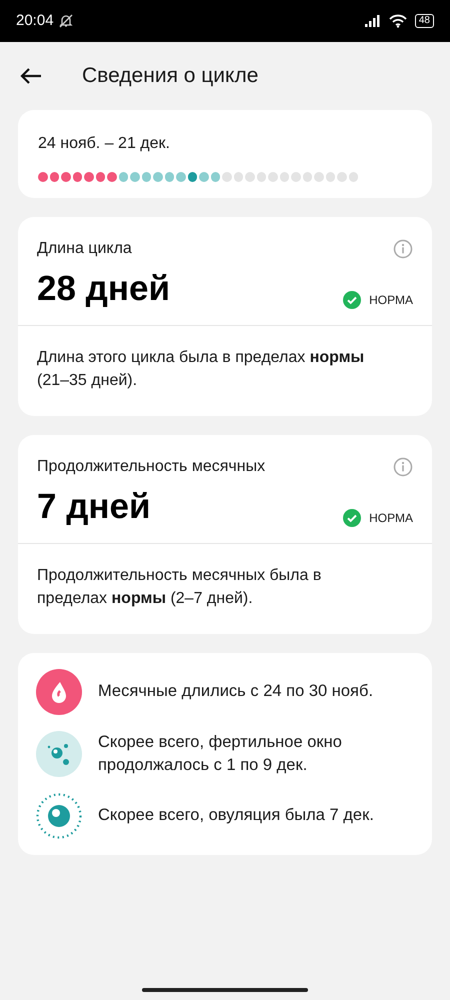 The image size is (450, 1000). What do you see at coordinates (236, 815) in the screenshot?
I see `summary-text: Скорее всего, овуляция была 7 дек.` at bounding box center [236, 815].